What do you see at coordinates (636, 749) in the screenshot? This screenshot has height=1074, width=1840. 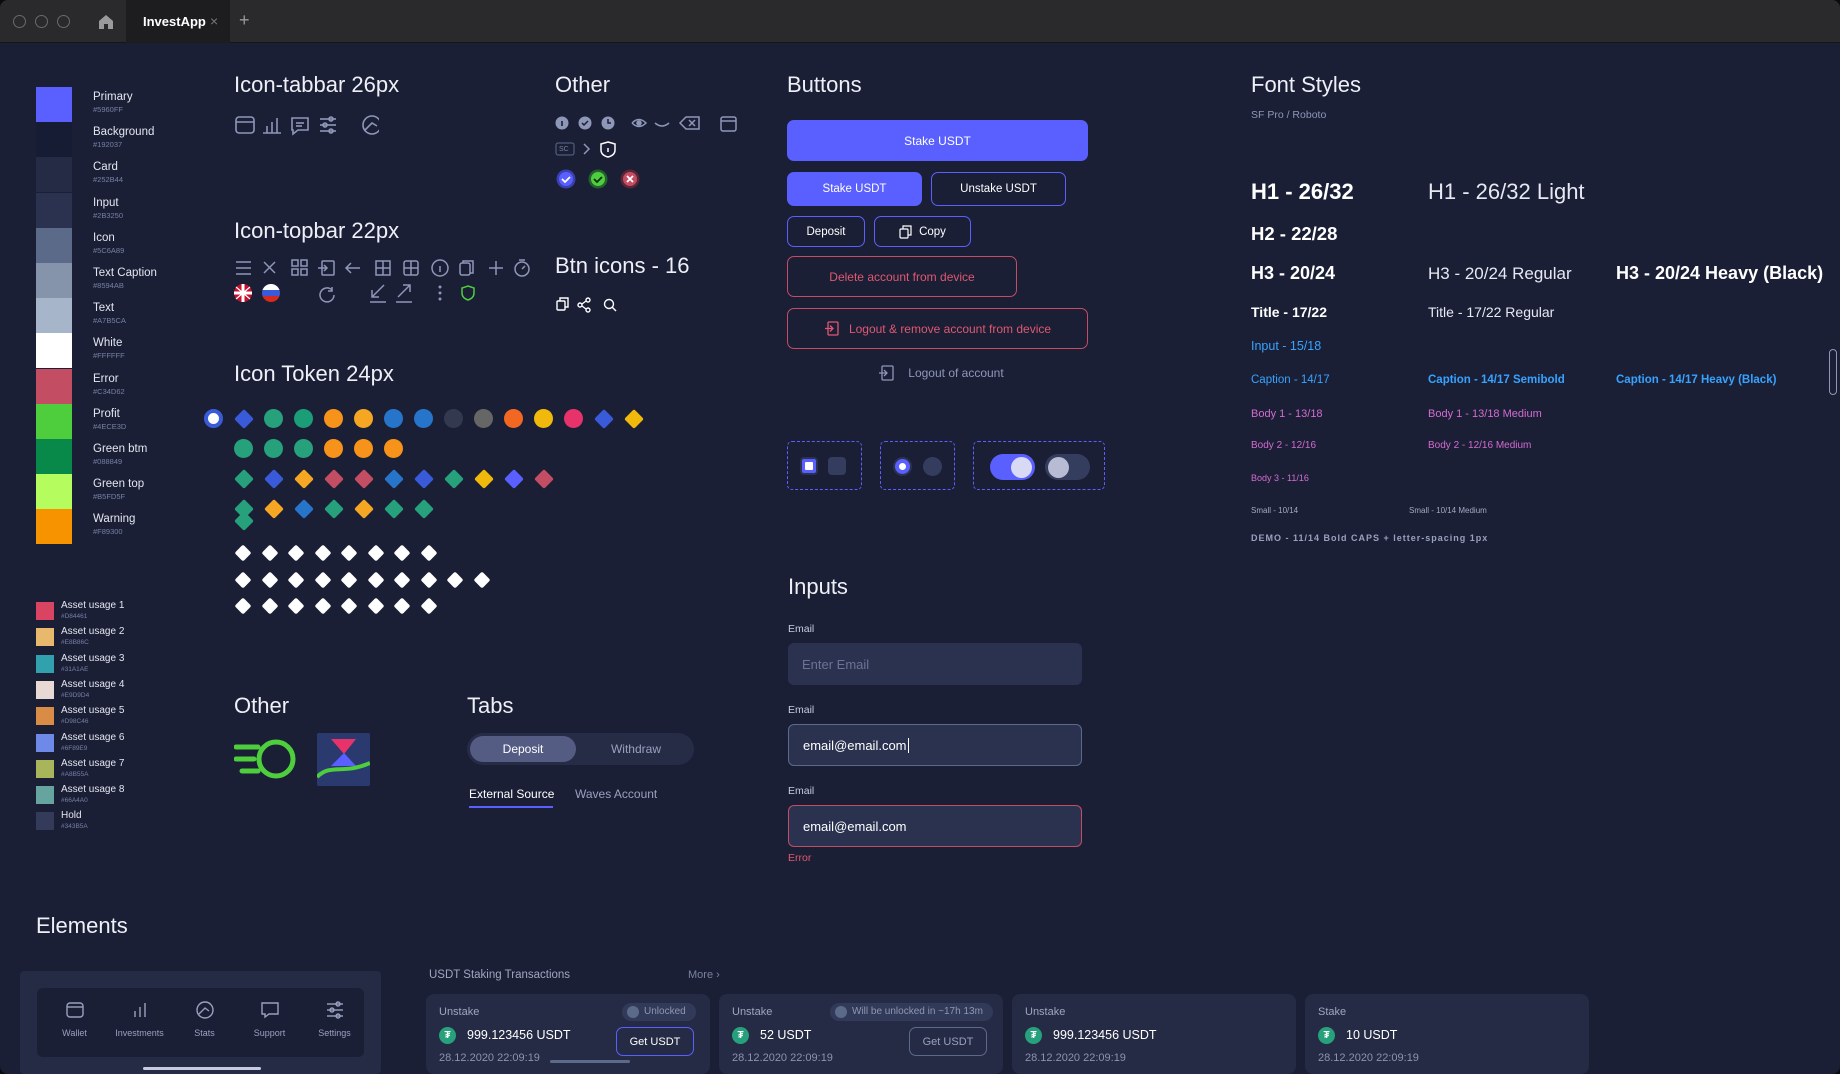 I see `segment-withdraw: Withdraw` at bounding box center [636, 749].